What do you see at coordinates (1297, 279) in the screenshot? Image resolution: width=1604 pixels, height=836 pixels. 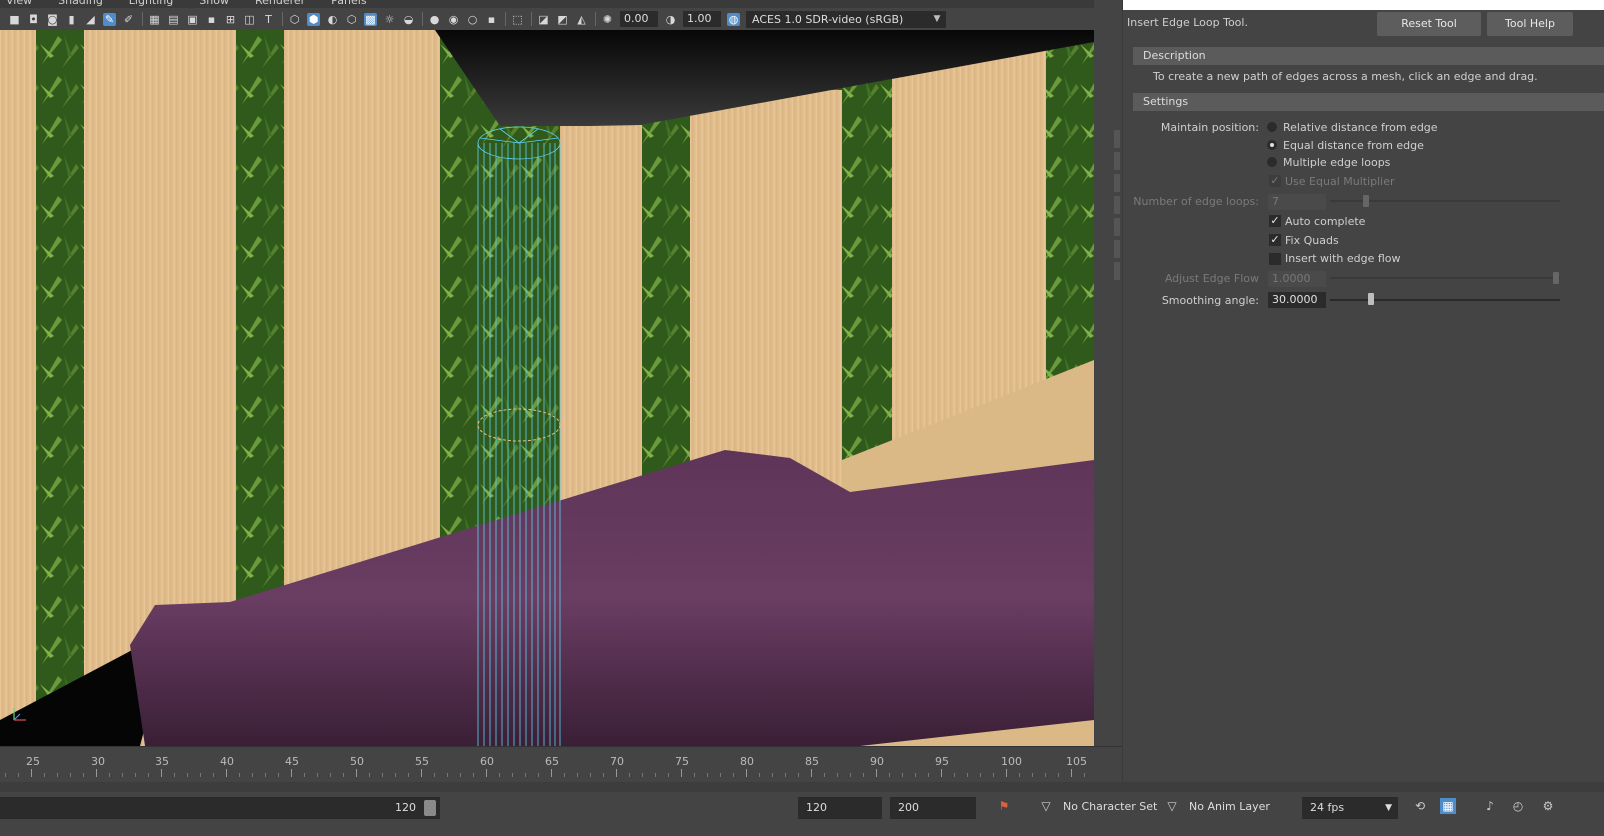 I see `adjust-edge-flow-field: 1.0000` at bounding box center [1297, 279].